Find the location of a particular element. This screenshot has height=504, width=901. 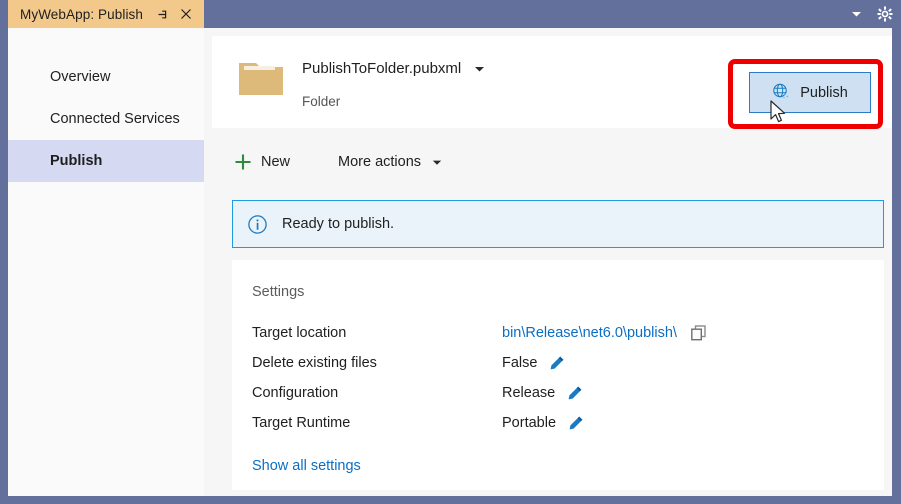

plus-icon is located at coordinates (243, 162).